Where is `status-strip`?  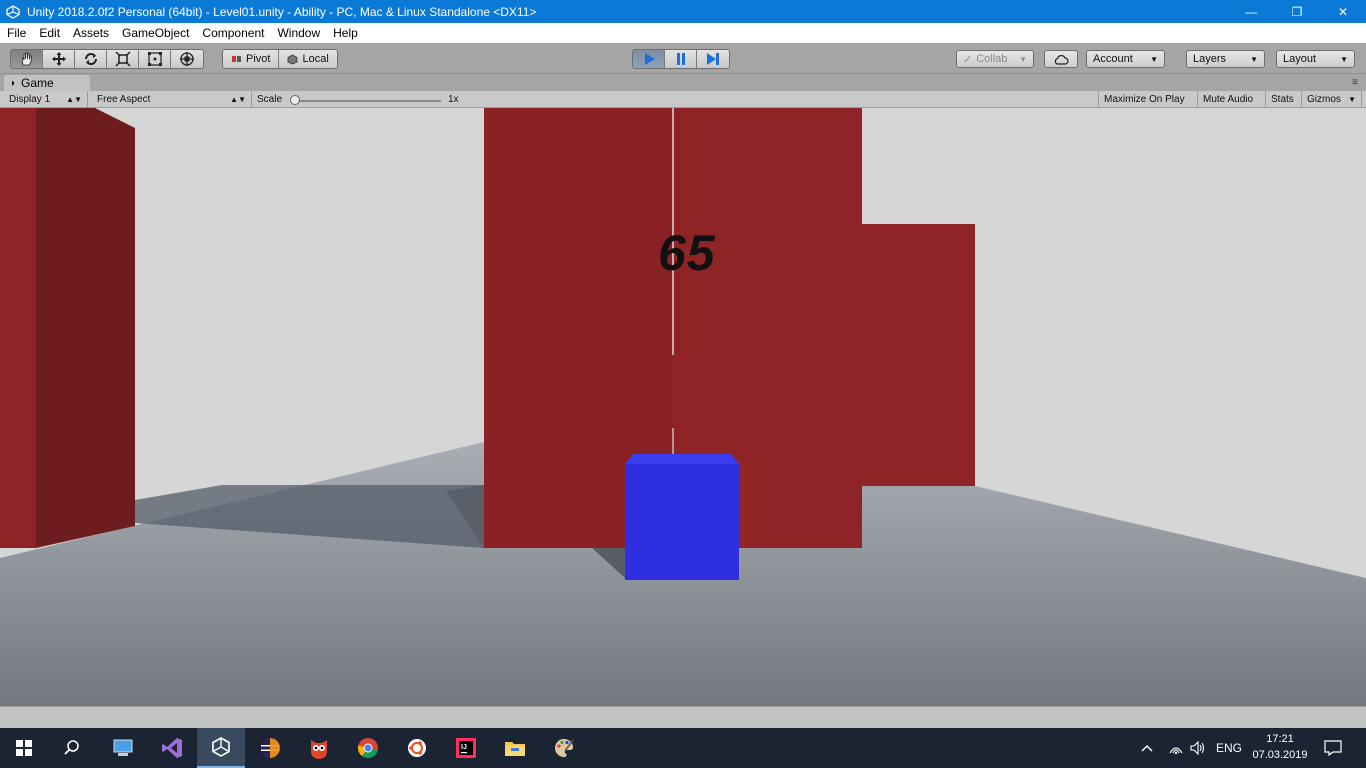
status-strip is located at coordinates (683, 717).